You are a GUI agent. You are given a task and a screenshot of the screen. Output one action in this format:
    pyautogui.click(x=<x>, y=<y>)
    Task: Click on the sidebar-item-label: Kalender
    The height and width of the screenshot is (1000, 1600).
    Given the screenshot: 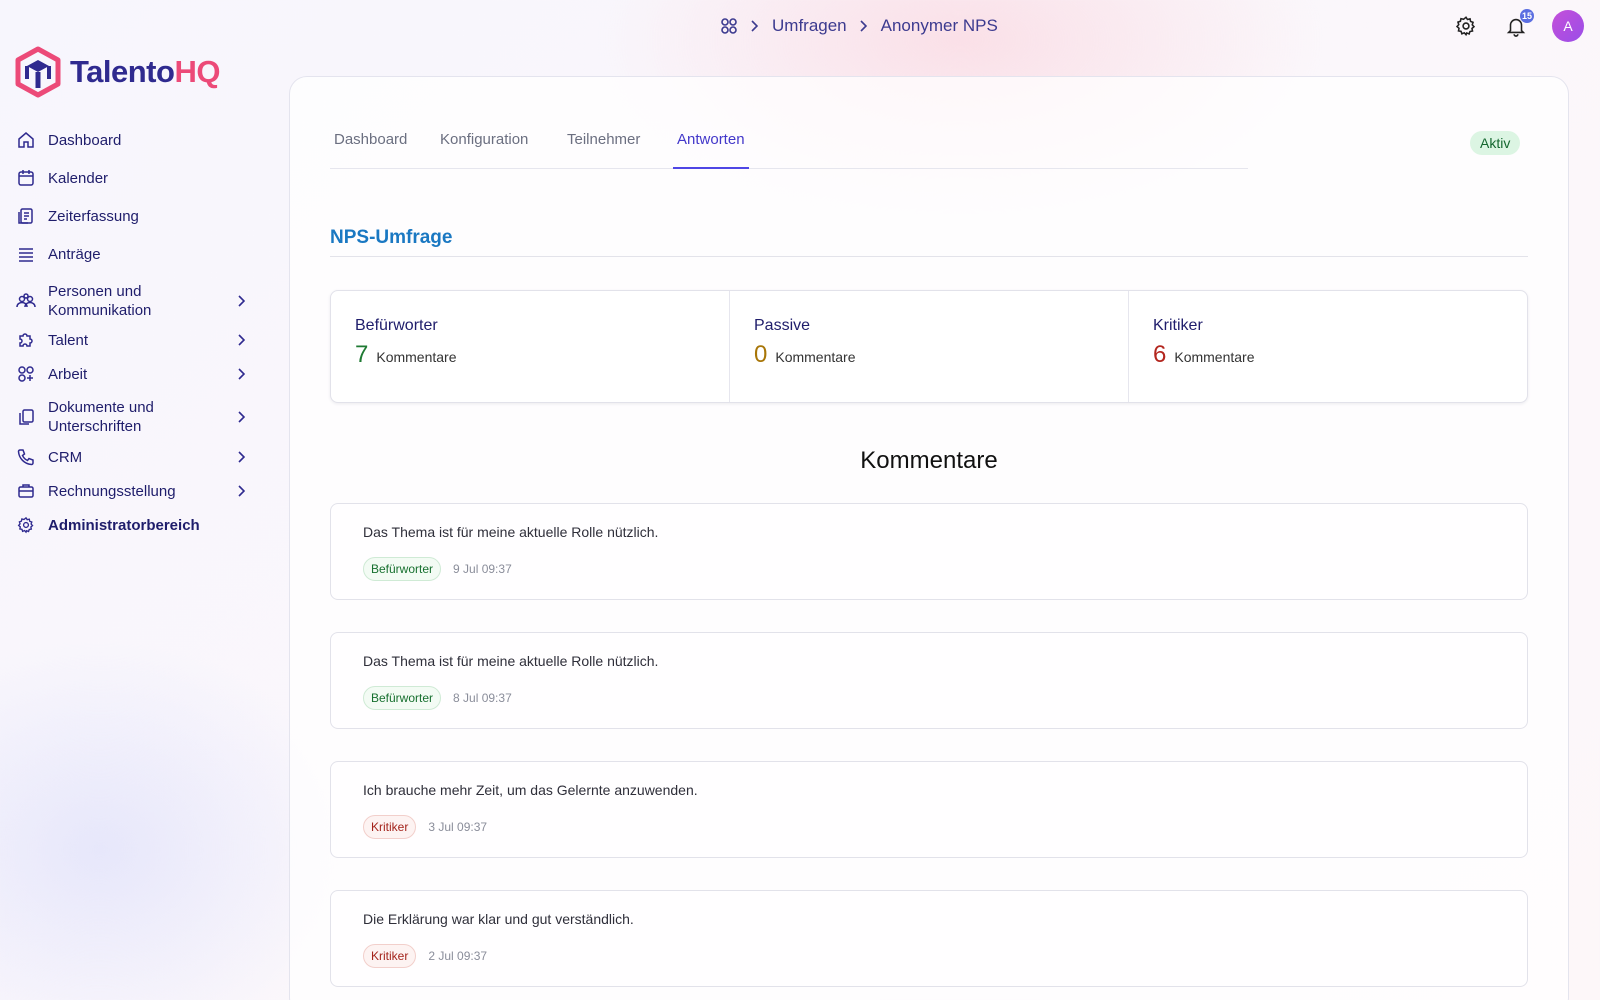 What is the action you would take?
    pyautogui.click(x=78, y=178)
    